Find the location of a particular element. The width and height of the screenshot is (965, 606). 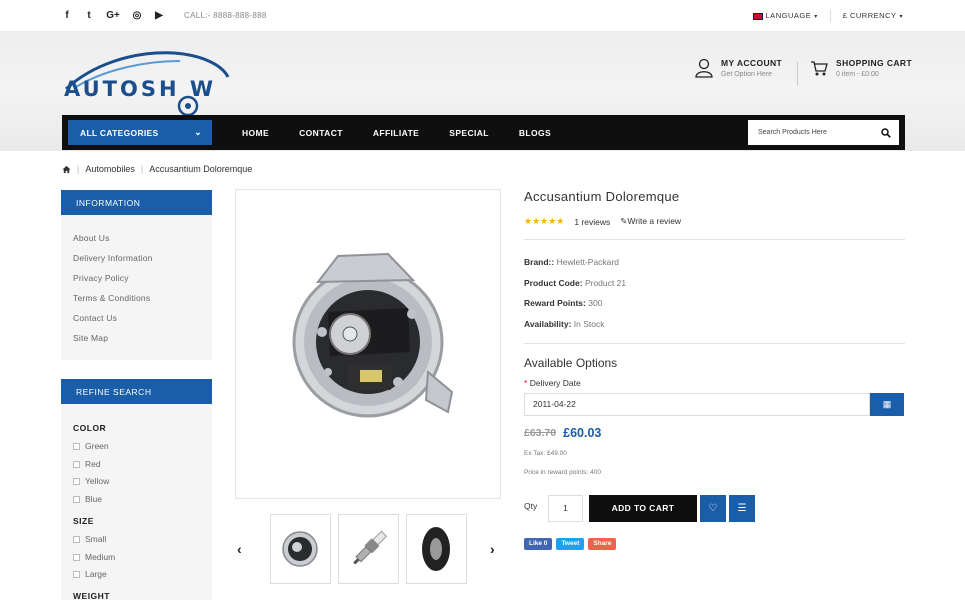

nav-item-affiliate: AFFILIATE is located at coordinates (396, 133).